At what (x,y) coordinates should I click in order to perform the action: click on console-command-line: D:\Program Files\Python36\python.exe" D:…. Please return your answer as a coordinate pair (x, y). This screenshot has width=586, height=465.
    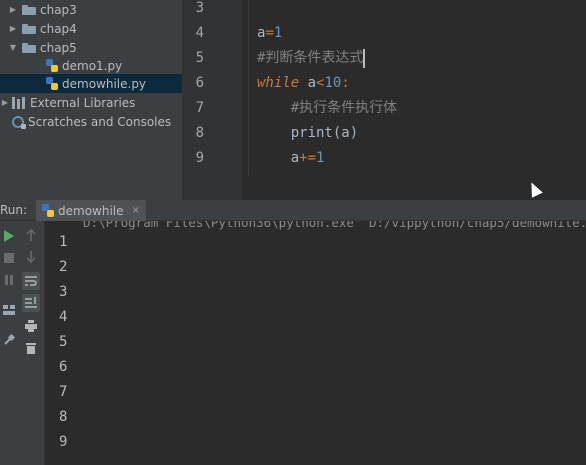
    Looking at the image, I should click on (334, 225).